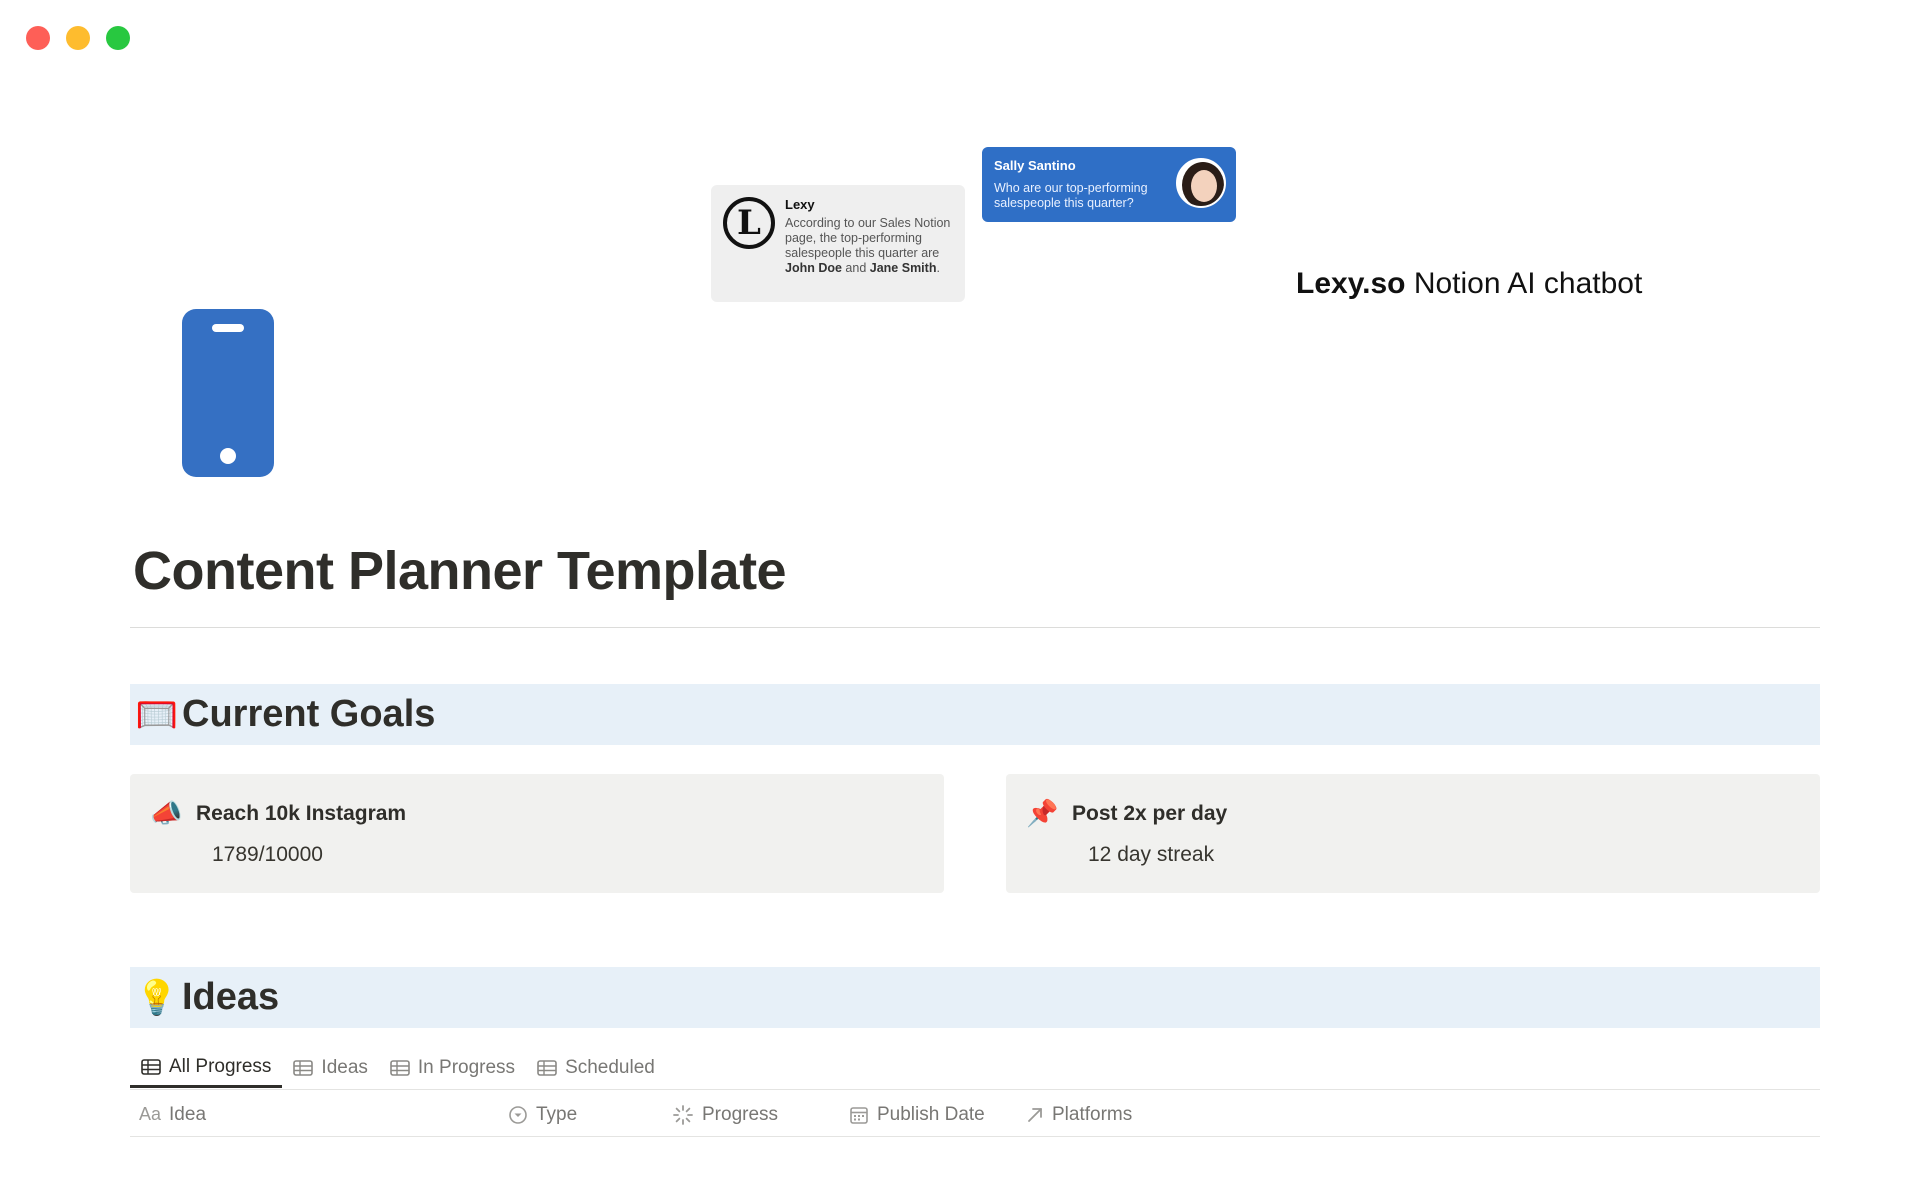 This screenshot has height=1200, width=1920. Describe the element at coordinates (610, 1067) in the screenshot. I see `tab-label: Scheduled` at that location.